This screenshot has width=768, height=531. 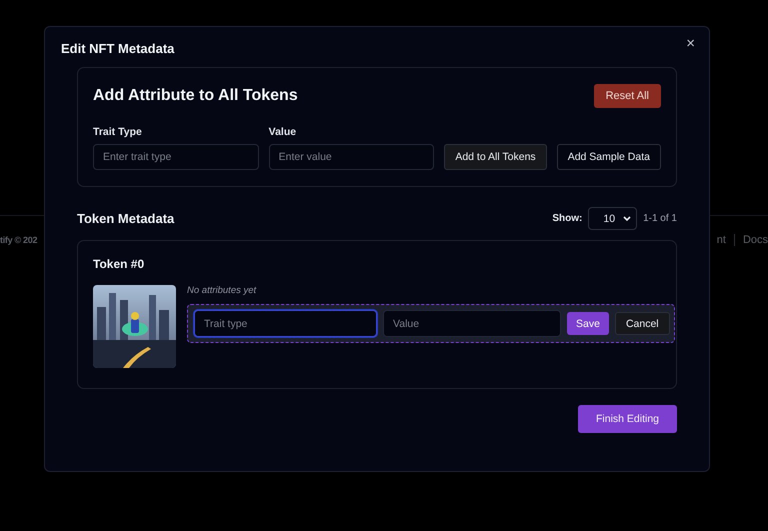 I want to click on input-field: Enter trait type, so click(x=176, y=157).